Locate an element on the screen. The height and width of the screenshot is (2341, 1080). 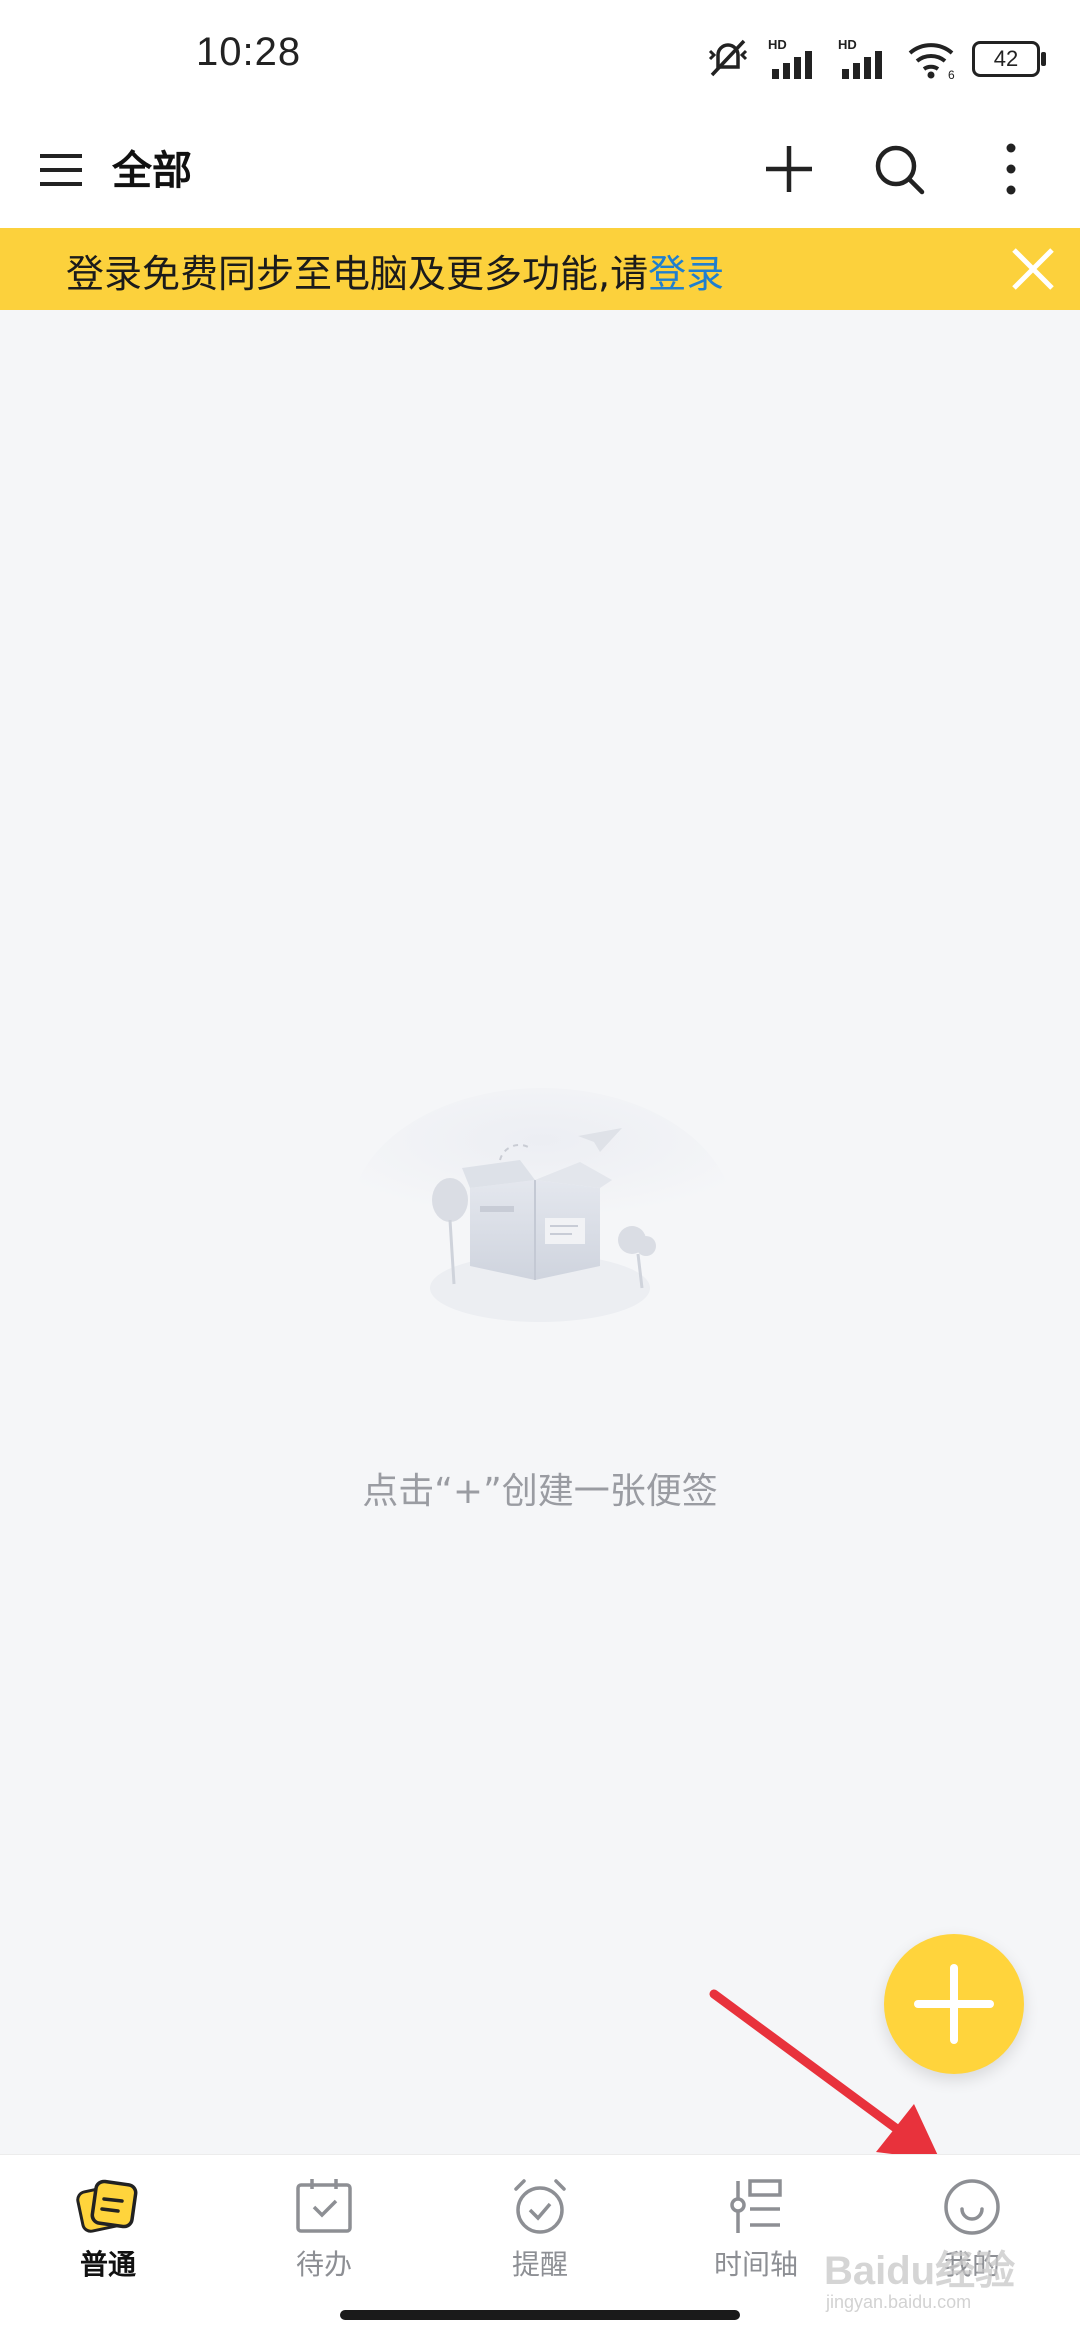
more-vertical-icon is located at coordinates (1011, 169).